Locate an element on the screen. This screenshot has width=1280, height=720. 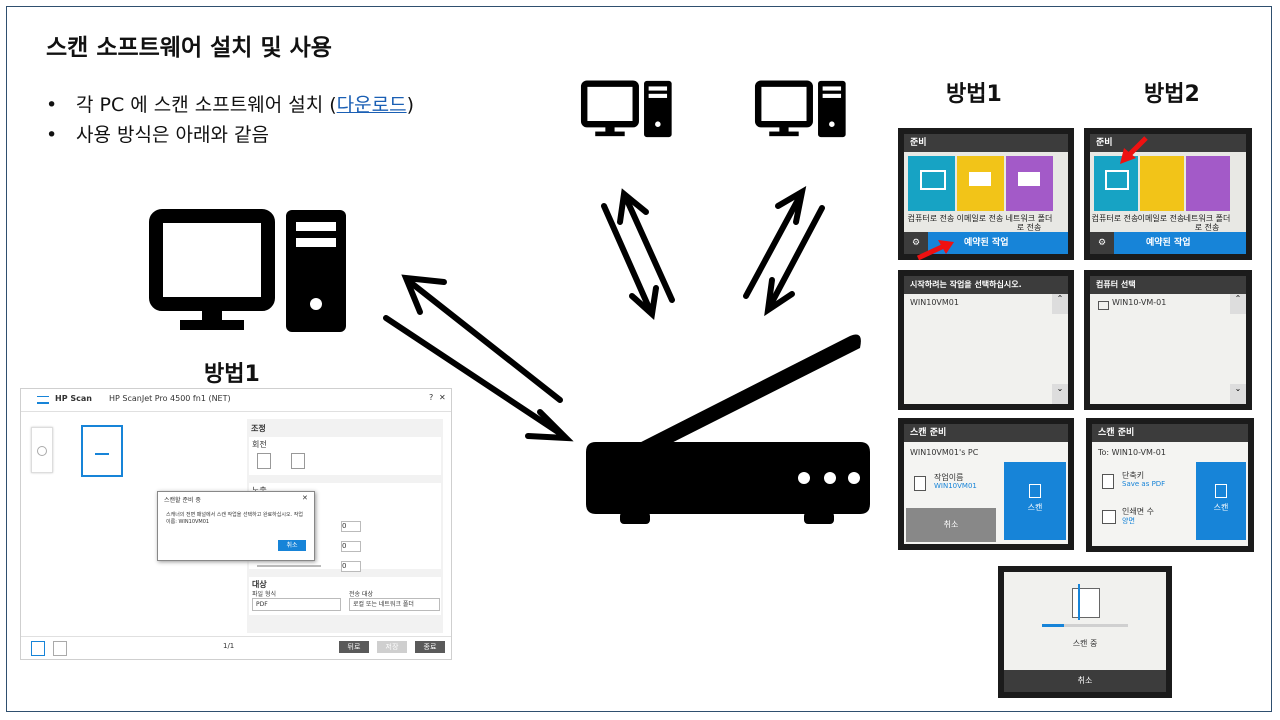
scanning-cancel-button: 취소 is located at coordinates (1085, 681).